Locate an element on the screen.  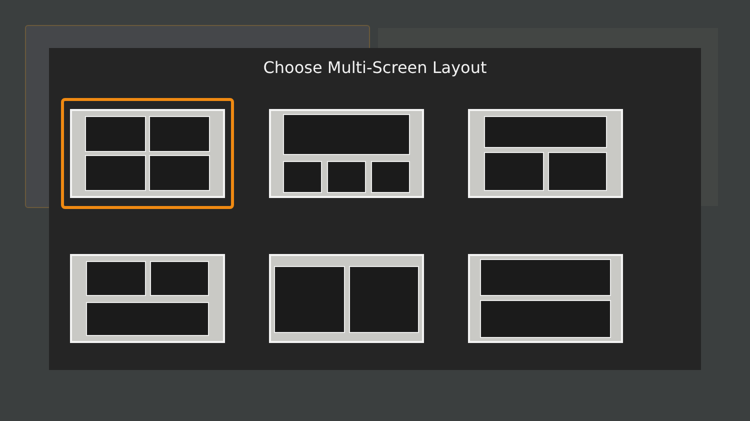
dialog-title: Choose Multi-Screen Layout is located at coordinates (375, 68).